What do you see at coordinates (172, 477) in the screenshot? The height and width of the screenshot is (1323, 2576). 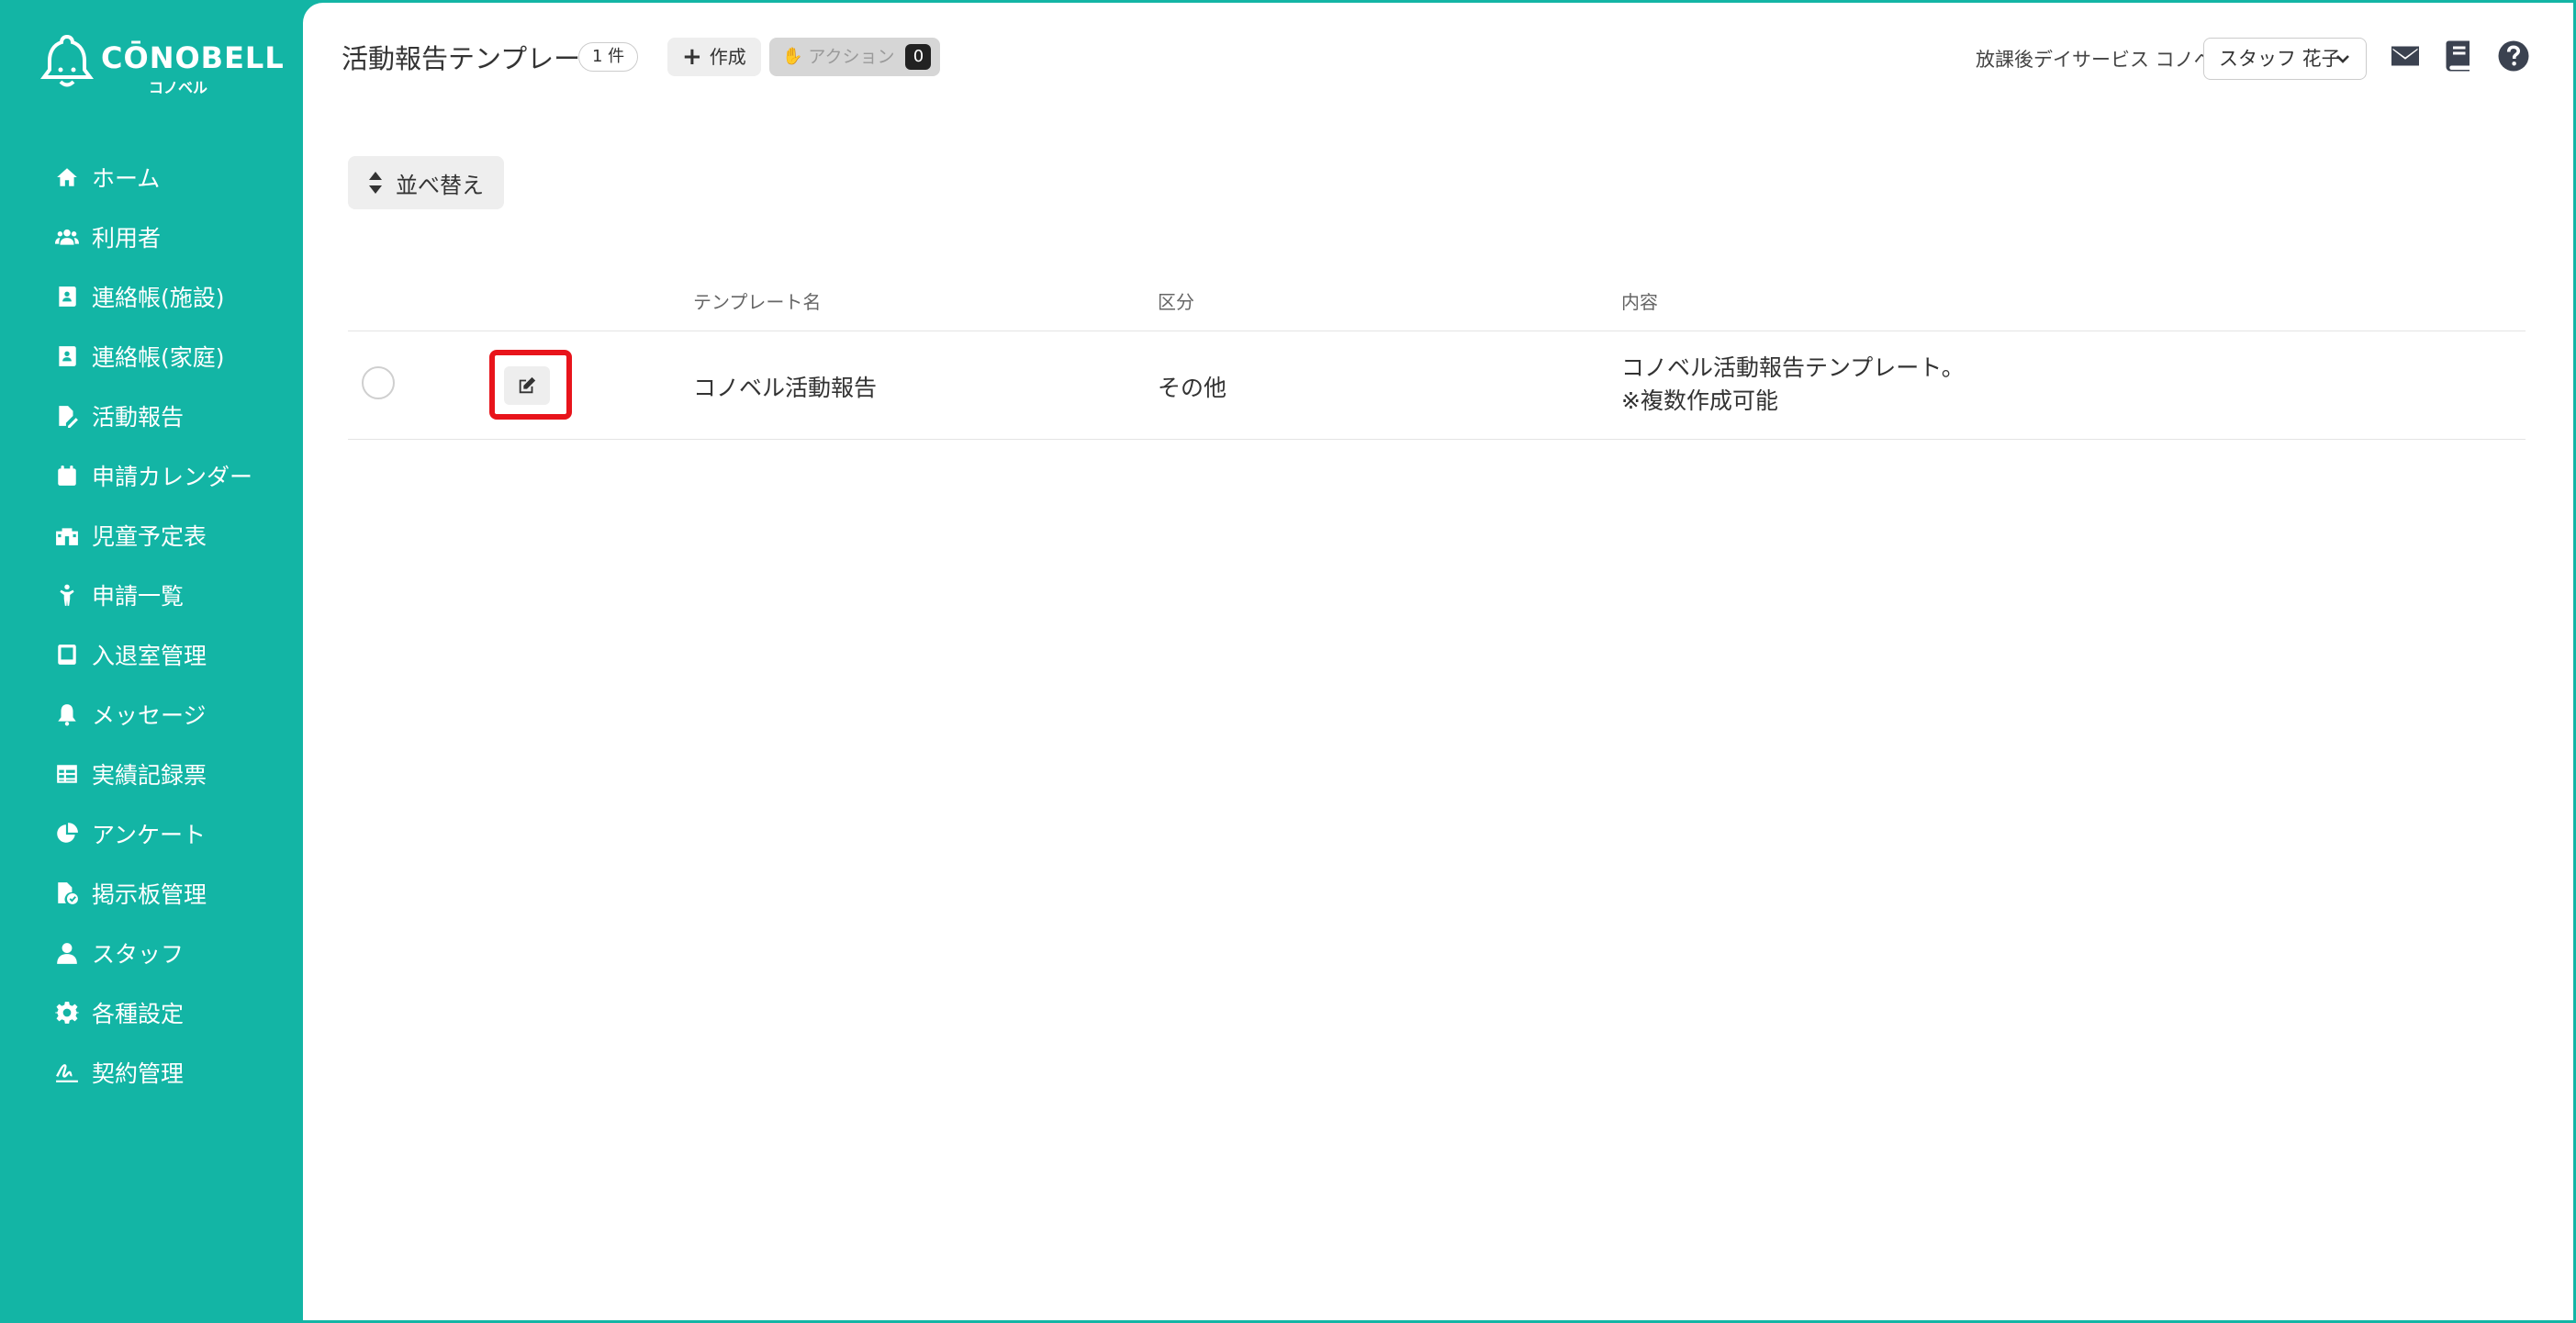 I see `sidebar-item-label: 申請カレンダー` at bounding box center [172, 477].